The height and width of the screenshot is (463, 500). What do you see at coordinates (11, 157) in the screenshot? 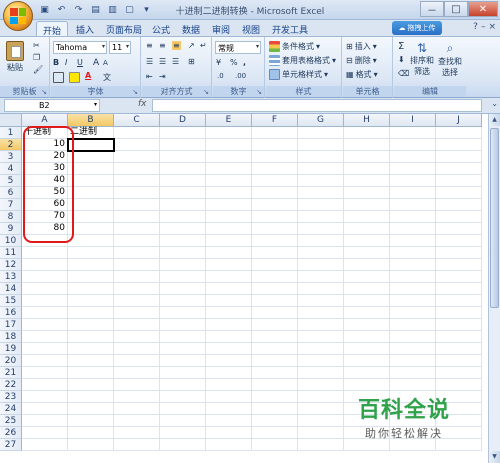
I see `row-header: 3` at bounding box center [11, 157].